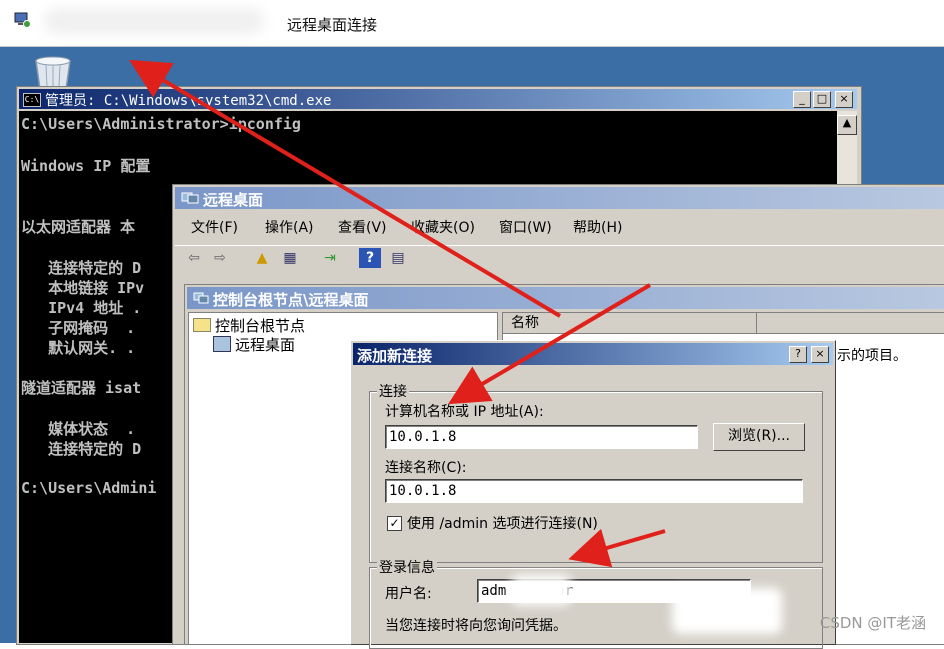  What do you see at coordinates (426, 468) in the screenshot?
I see `connection-name-label: 连接名称(C):` at bounding box center [426, 468].